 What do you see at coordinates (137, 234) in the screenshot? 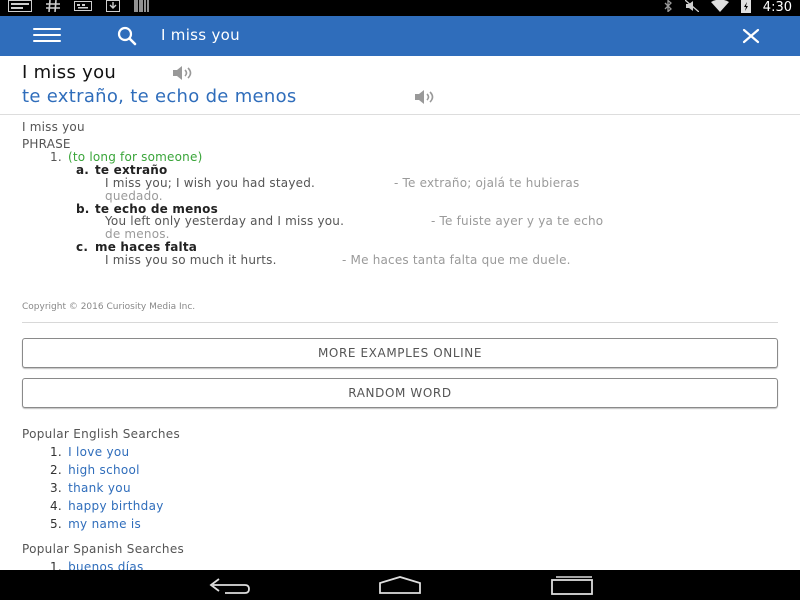
I see `example-spanish-continued: de menos.` at bounding box center [137, 234].